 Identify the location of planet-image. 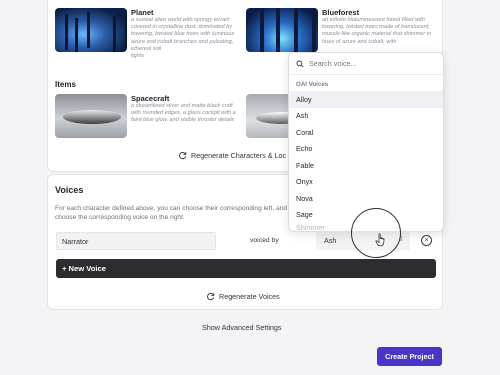
(91, 30).